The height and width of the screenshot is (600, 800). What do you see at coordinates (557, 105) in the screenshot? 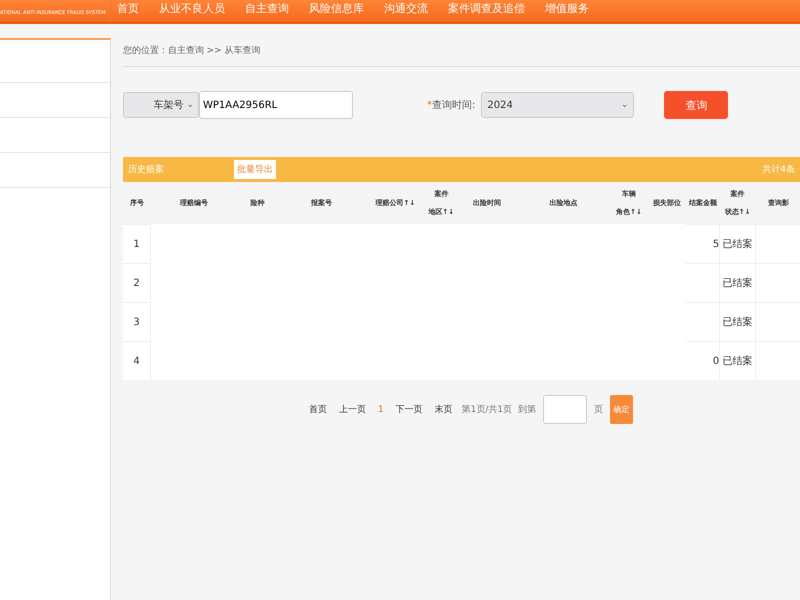
I see `year-select: 2024 ⌄` at bounding box center [557, 105].